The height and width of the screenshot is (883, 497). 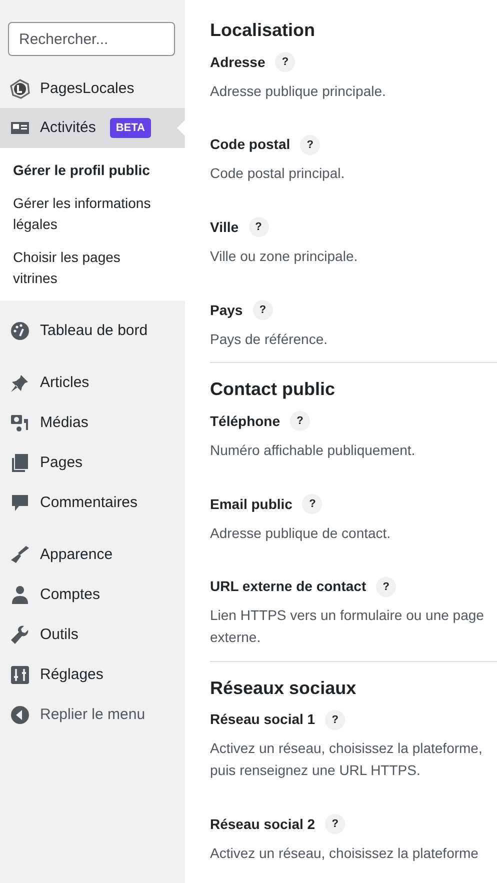 What do you see at coordinates (92, 268) in the screenshot?
I see `submenu-link: Choisir les pages vitrines` at bounding box center [92, 268].